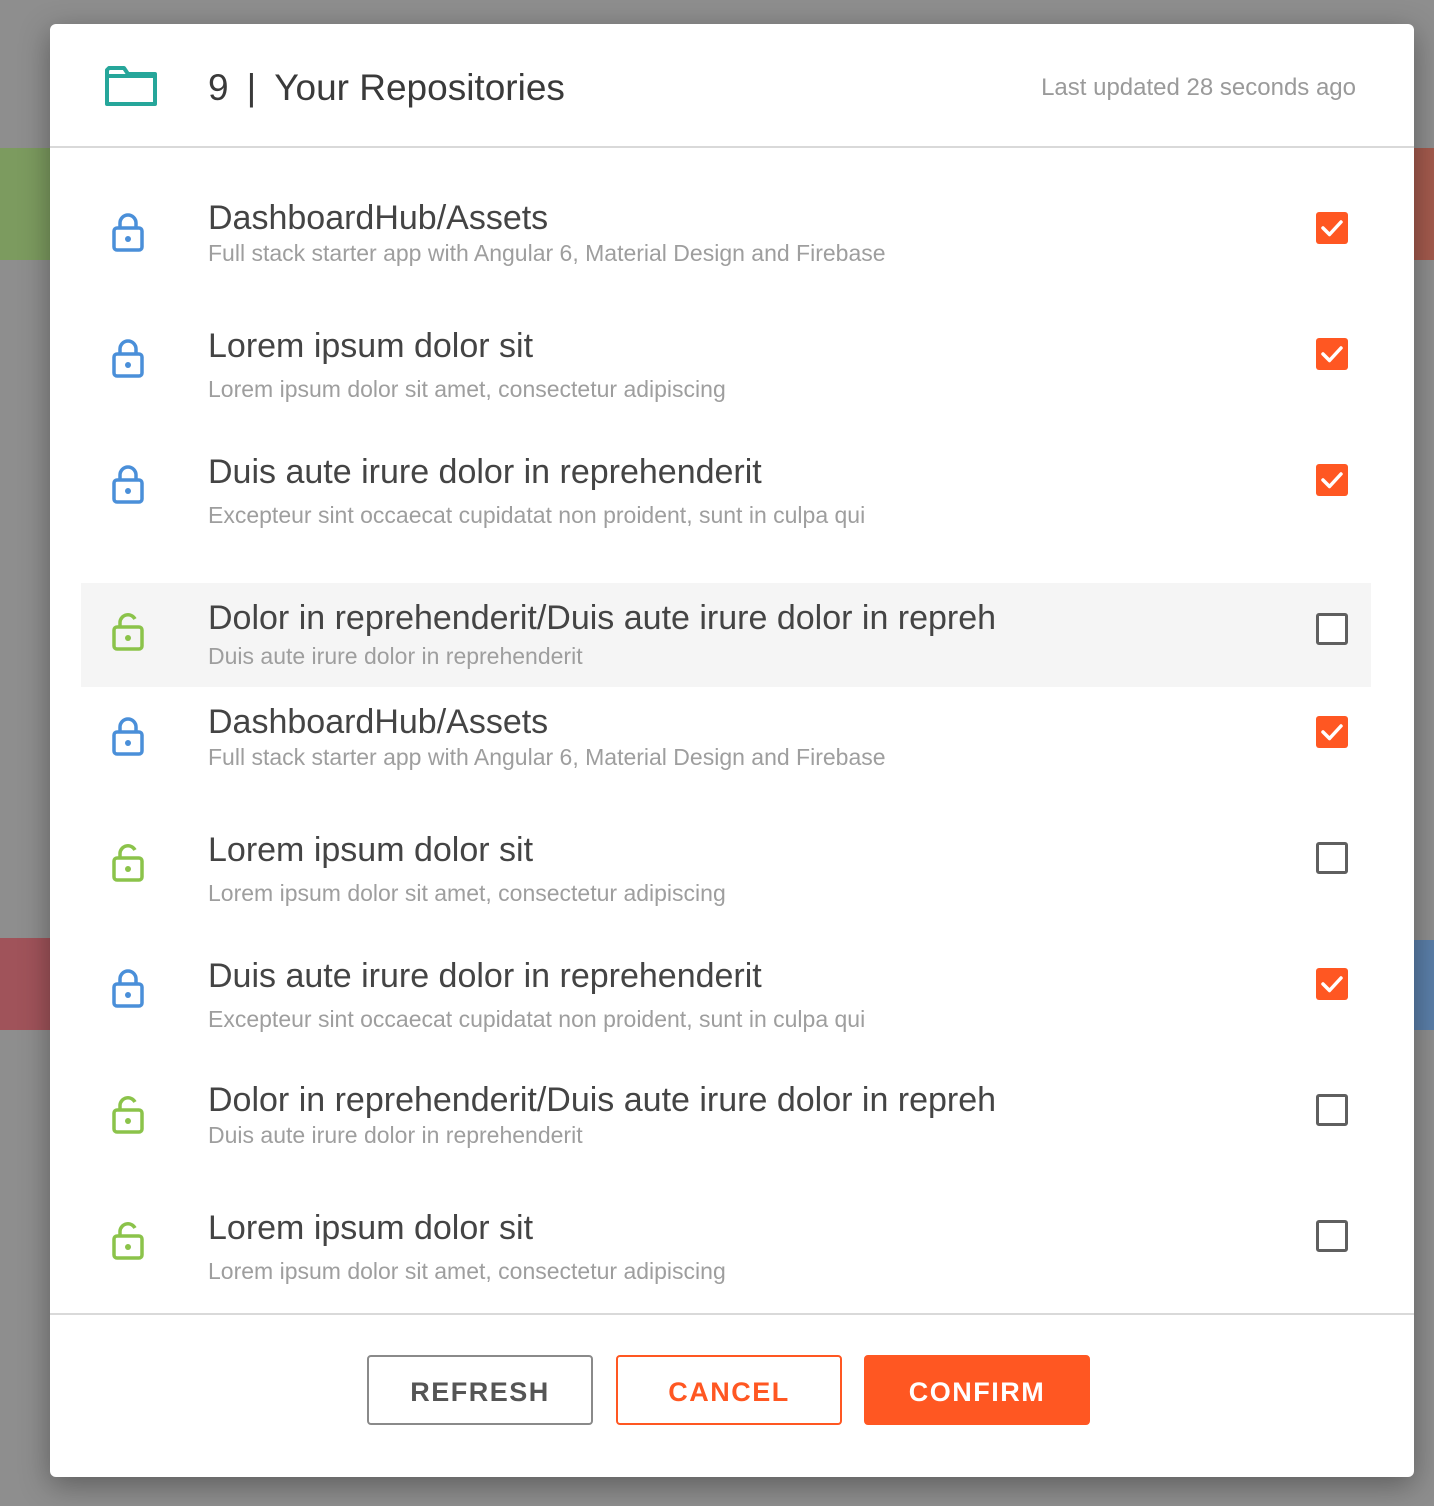  I want to click on repo-count: 9, so click(218, 87).